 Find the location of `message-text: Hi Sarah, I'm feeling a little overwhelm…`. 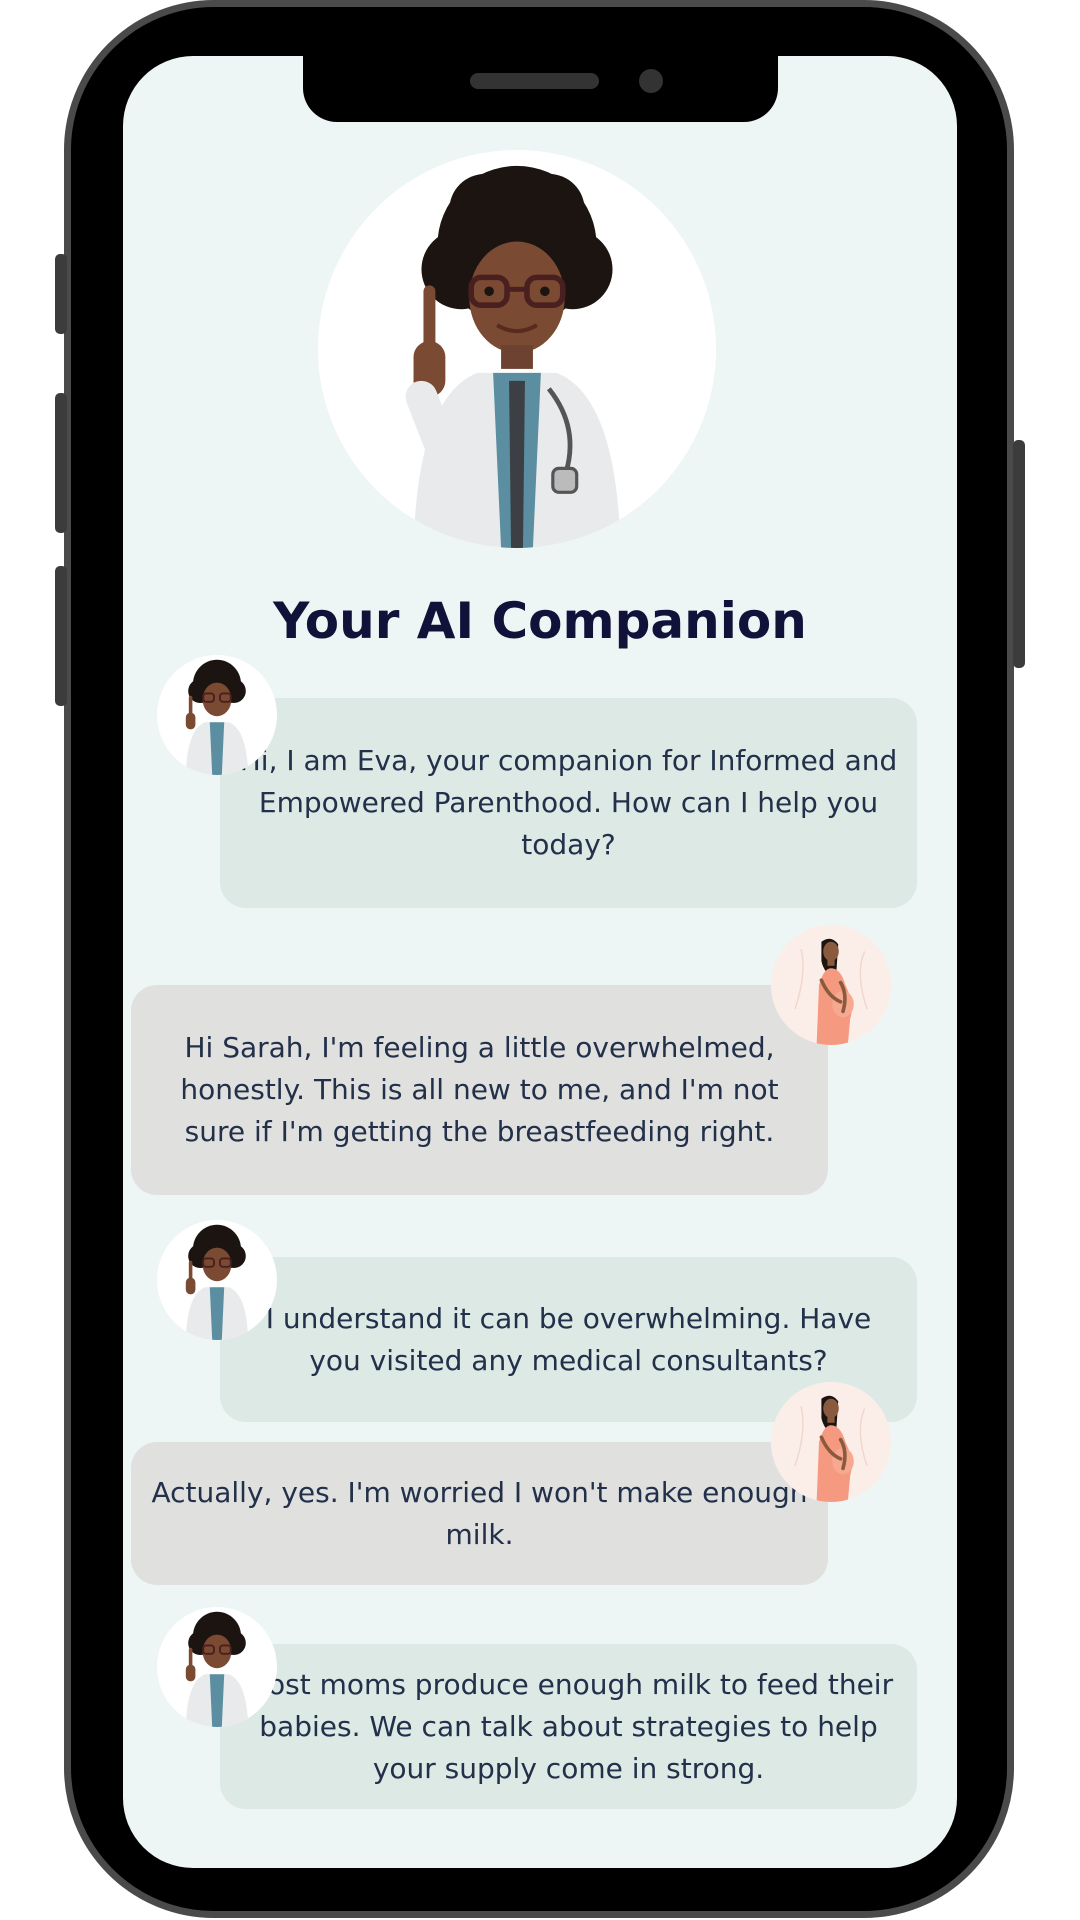

message-text: Hi Sarah, I'm feeling a little overwhelm… is located at coordinates (479, 1089).